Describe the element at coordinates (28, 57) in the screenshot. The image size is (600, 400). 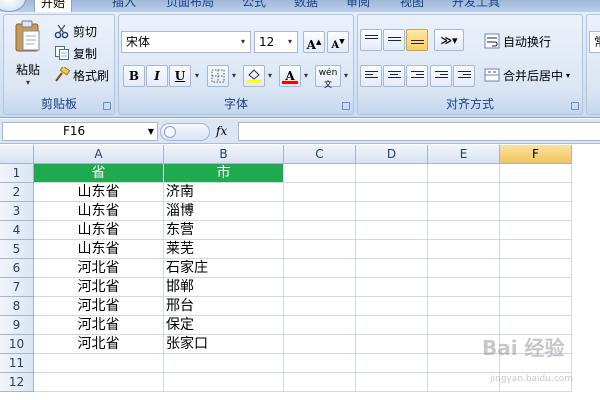
I see `paste-button: 粘贴 ▾` at that location.